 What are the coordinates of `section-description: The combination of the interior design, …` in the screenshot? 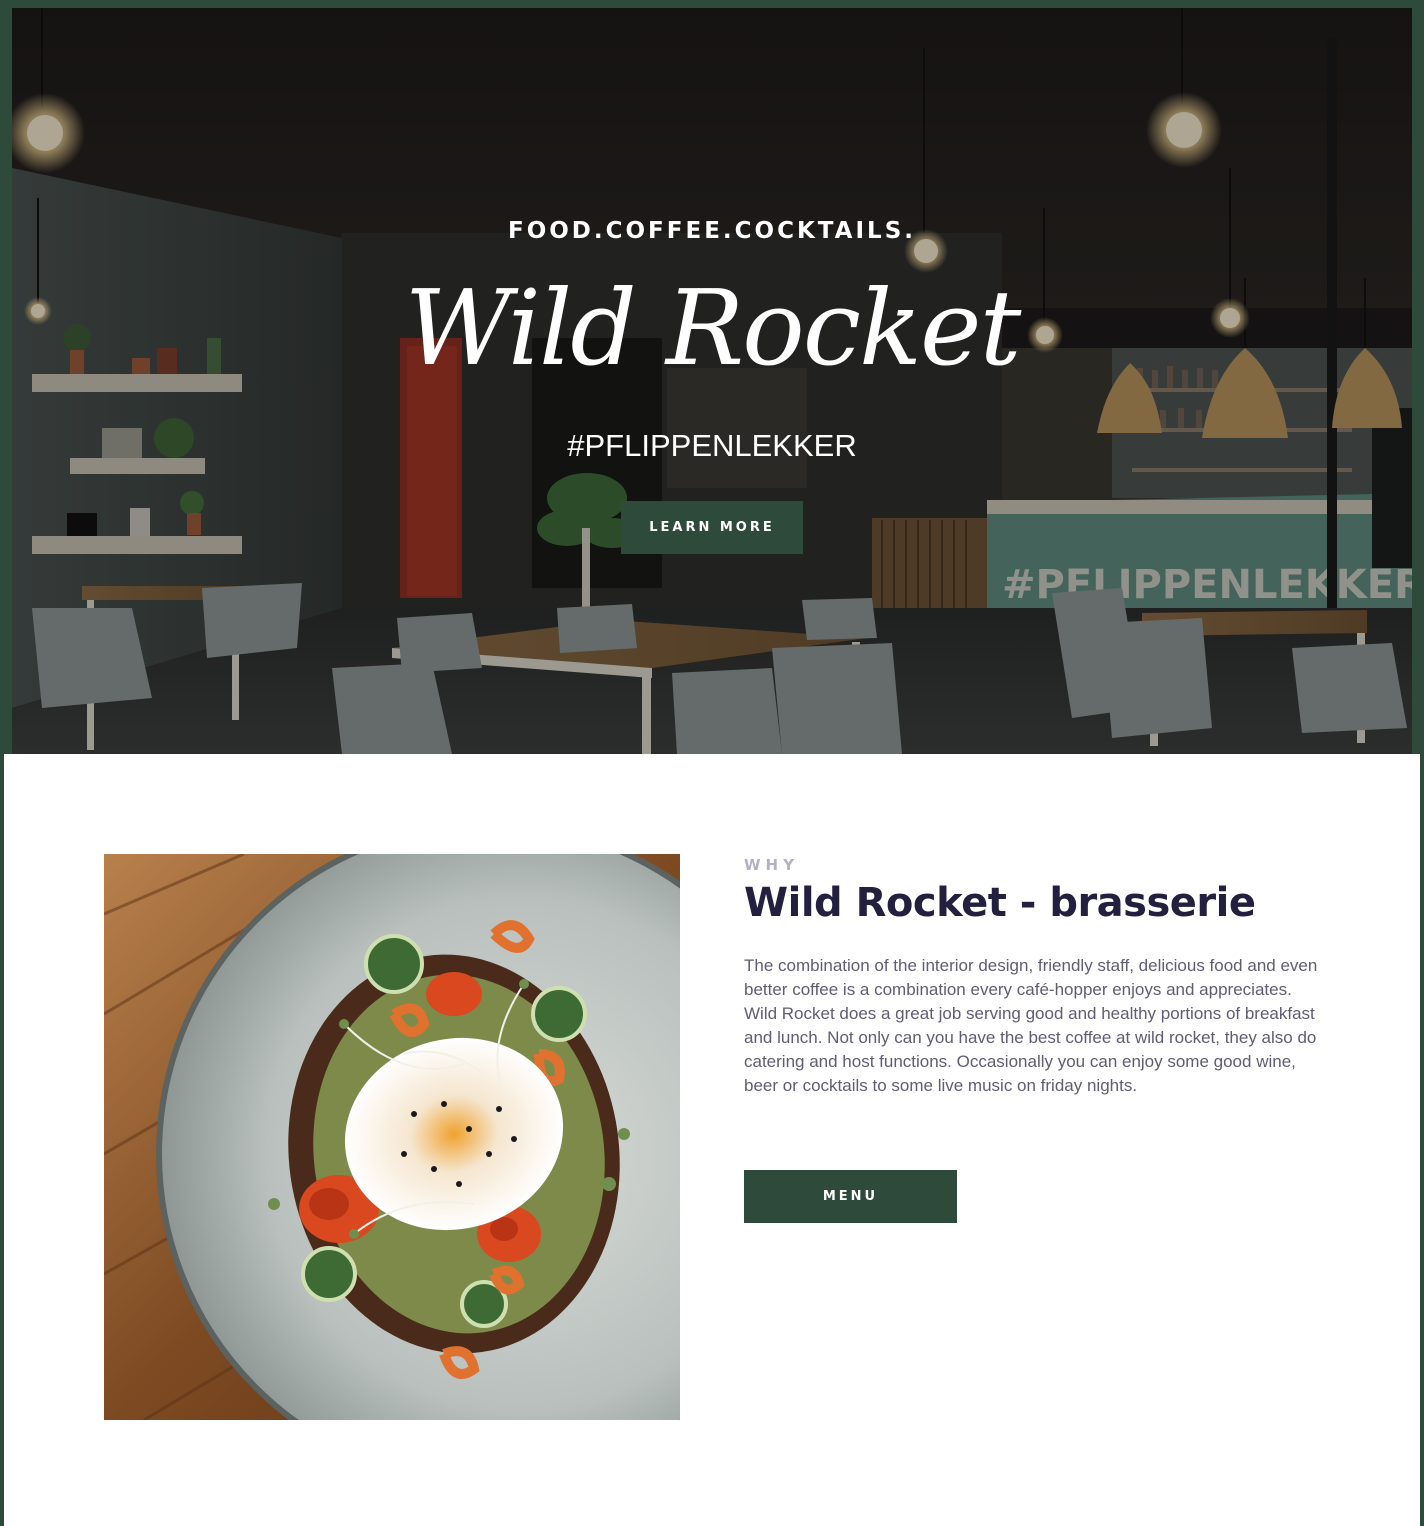 It's located at (1031, 1025).